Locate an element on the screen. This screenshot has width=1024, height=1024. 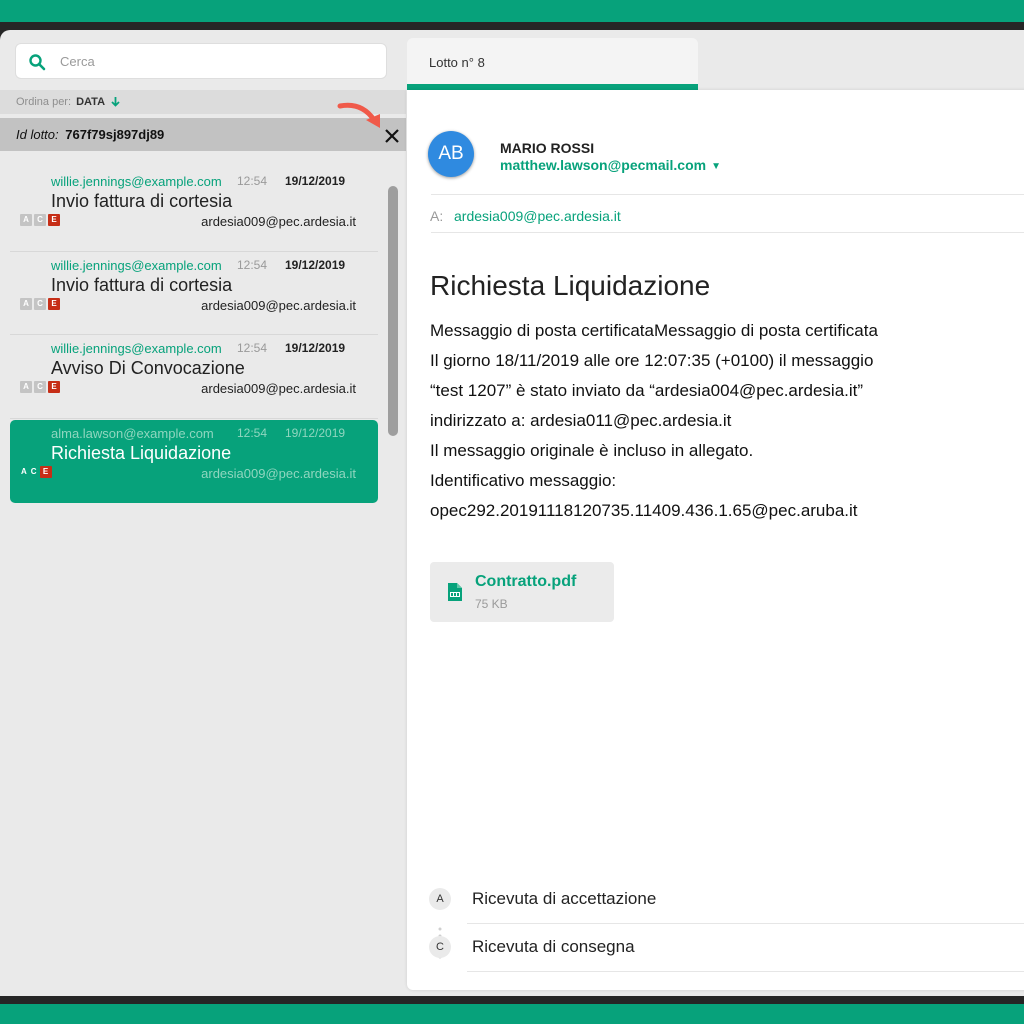
search-box is located at coordinates (201, 61).